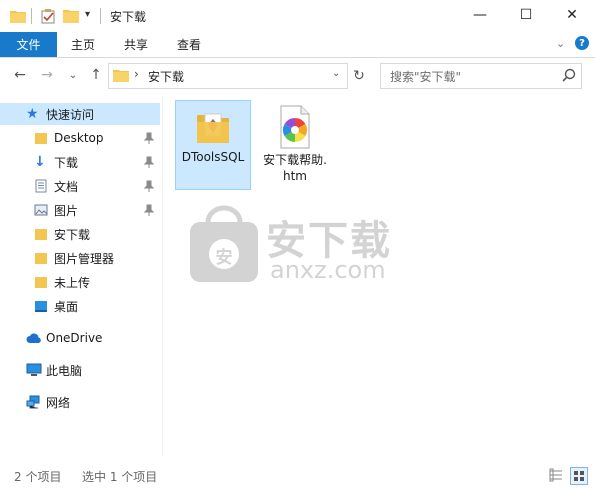  I want to click on sidebar-item-label: 下载, so click(66, 162).